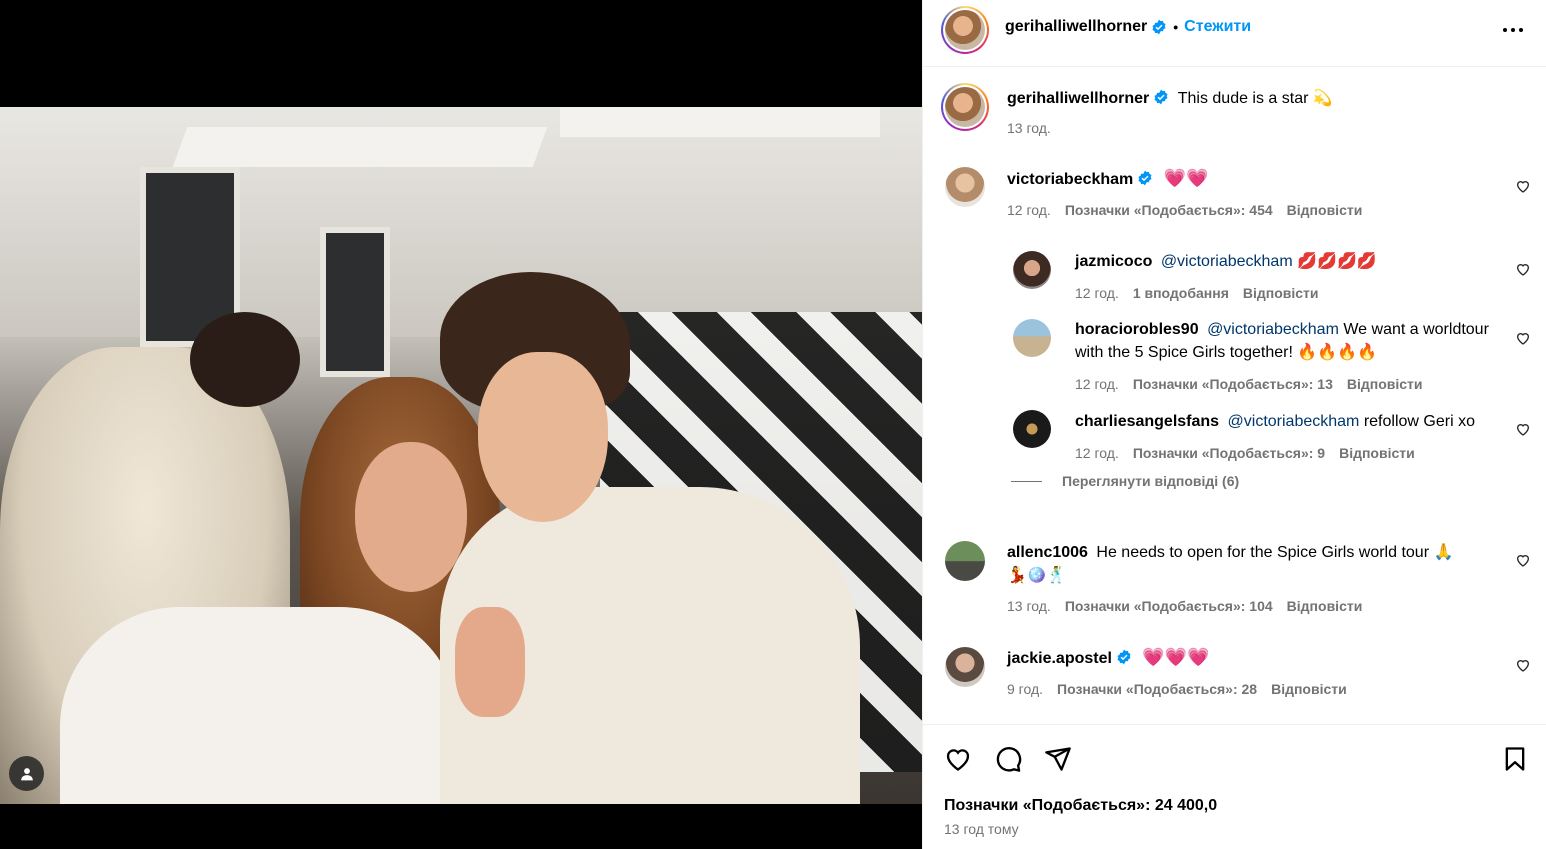  Describe the element at coordinates (1080, 806) in the screenshot. I see `post-likes: Позначки «Подобається»: 24 400,0` at that location.